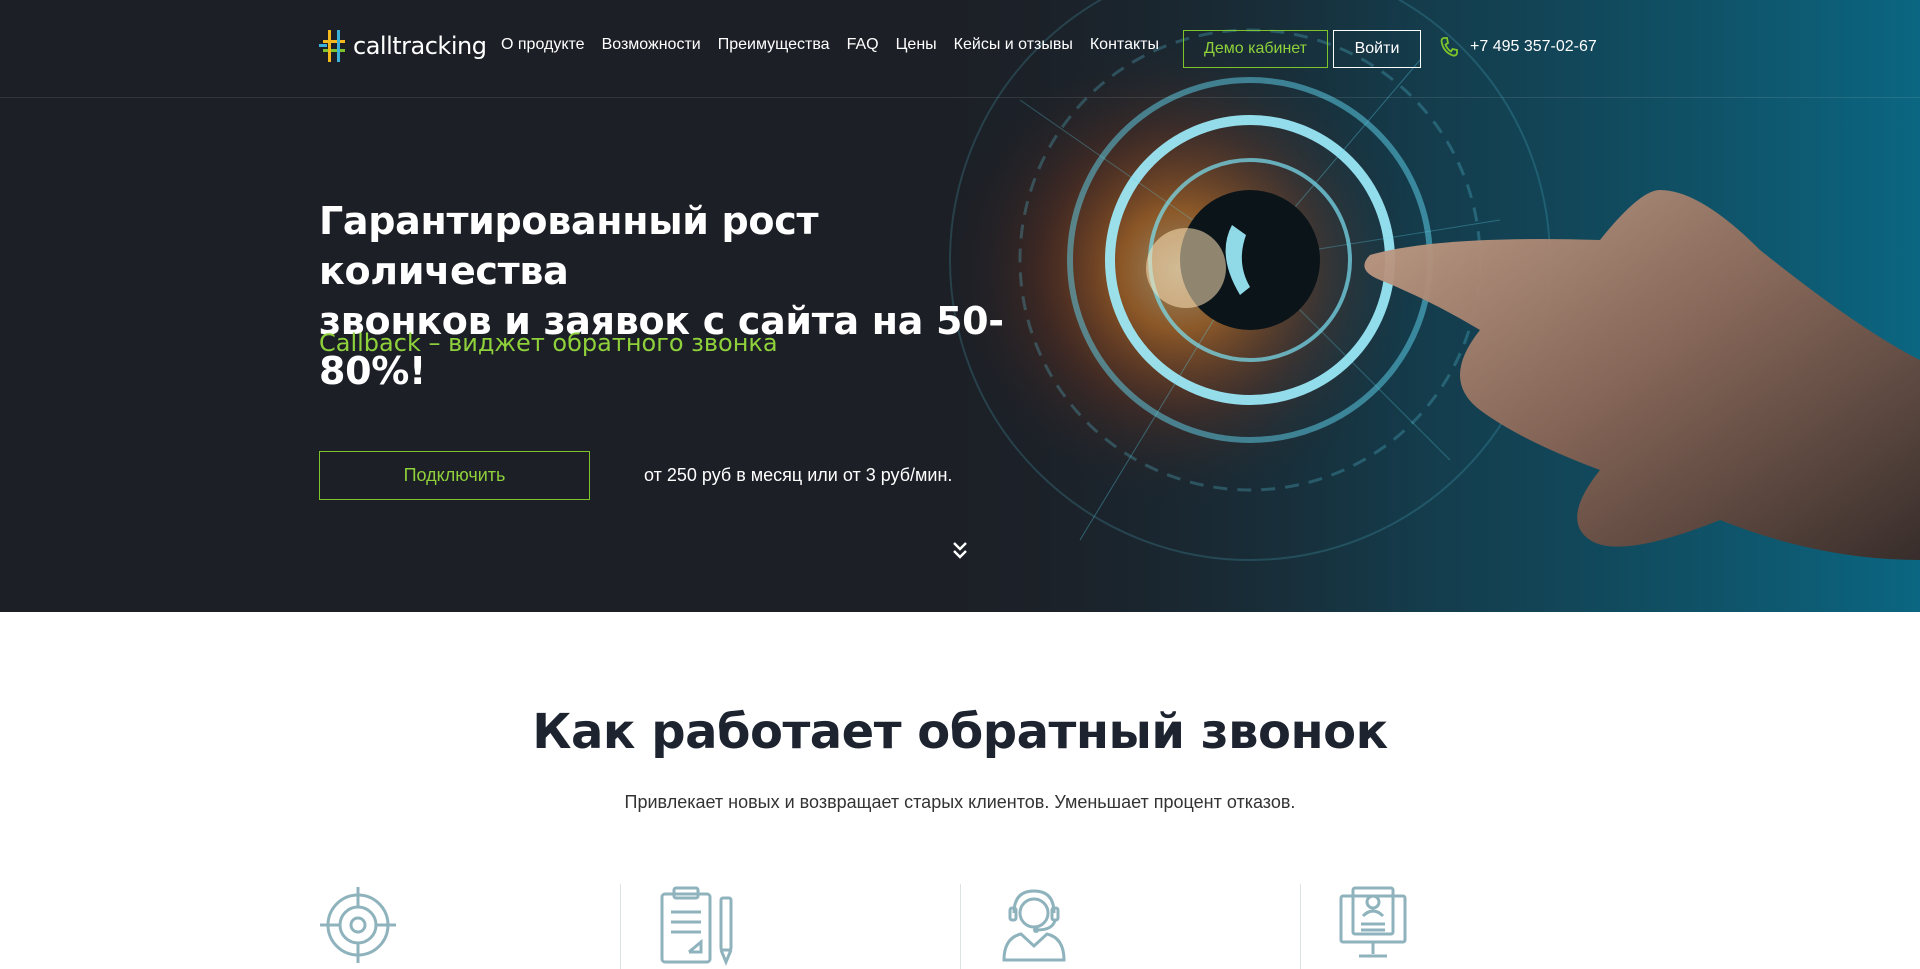 This screenshot has height=969, width=1920. I want to click on phone-link: +7 495 357-02-67, so click(1518, 47).